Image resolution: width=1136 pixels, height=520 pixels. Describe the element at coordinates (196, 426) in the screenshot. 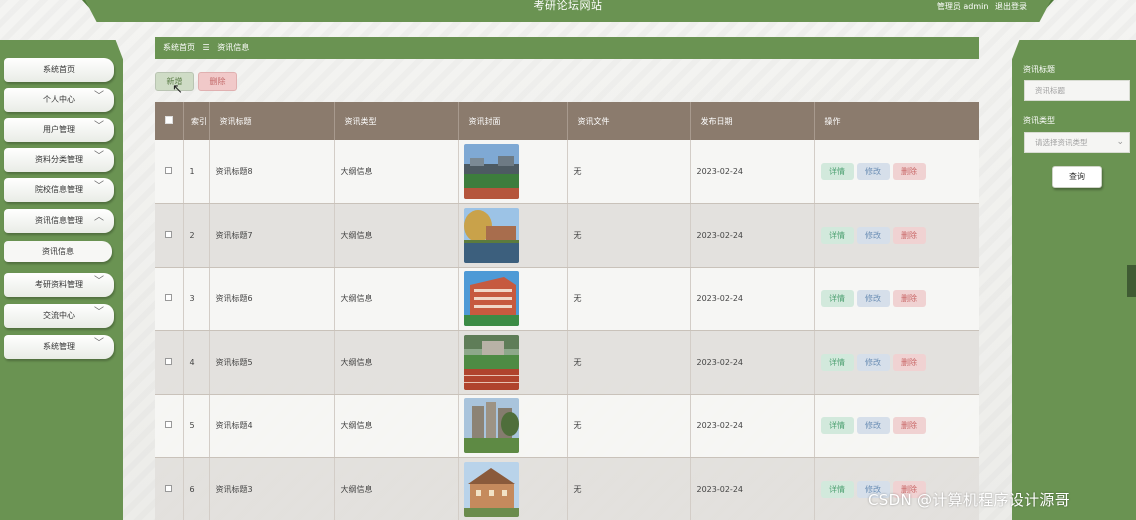

I see `cell-index: 5` at that location.